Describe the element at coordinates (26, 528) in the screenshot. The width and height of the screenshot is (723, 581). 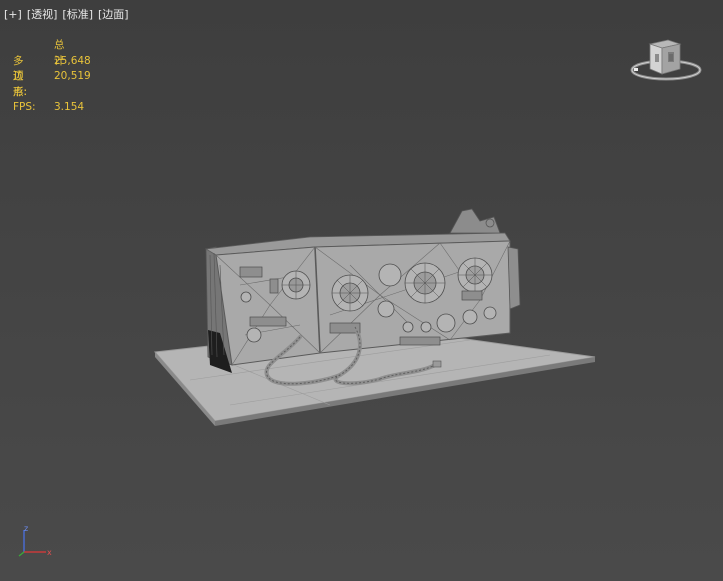
I see `svg-text: z` at that location.